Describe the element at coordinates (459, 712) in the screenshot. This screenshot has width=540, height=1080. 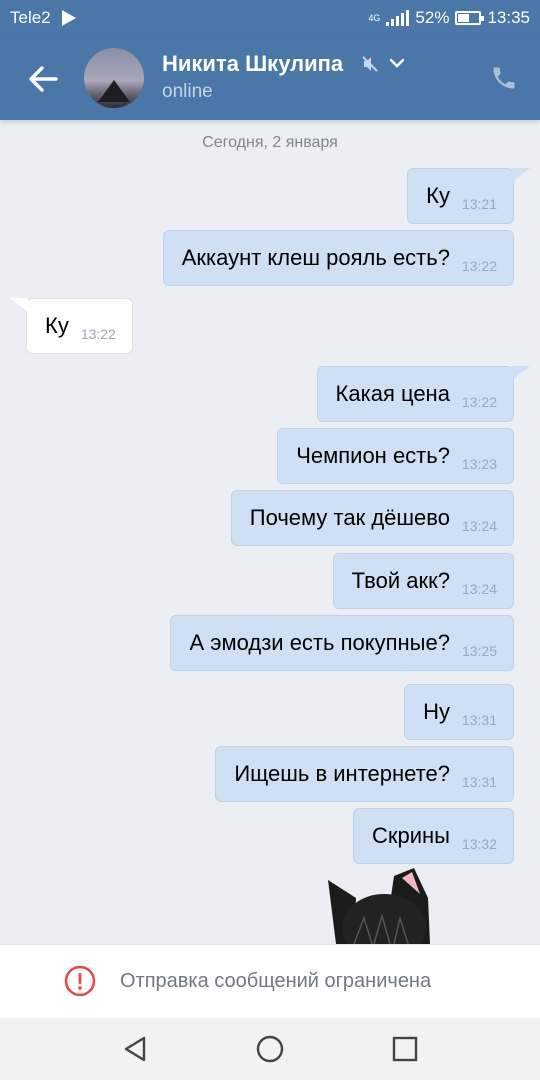
I see `outgoing-message: Ну 13:31` at that location.